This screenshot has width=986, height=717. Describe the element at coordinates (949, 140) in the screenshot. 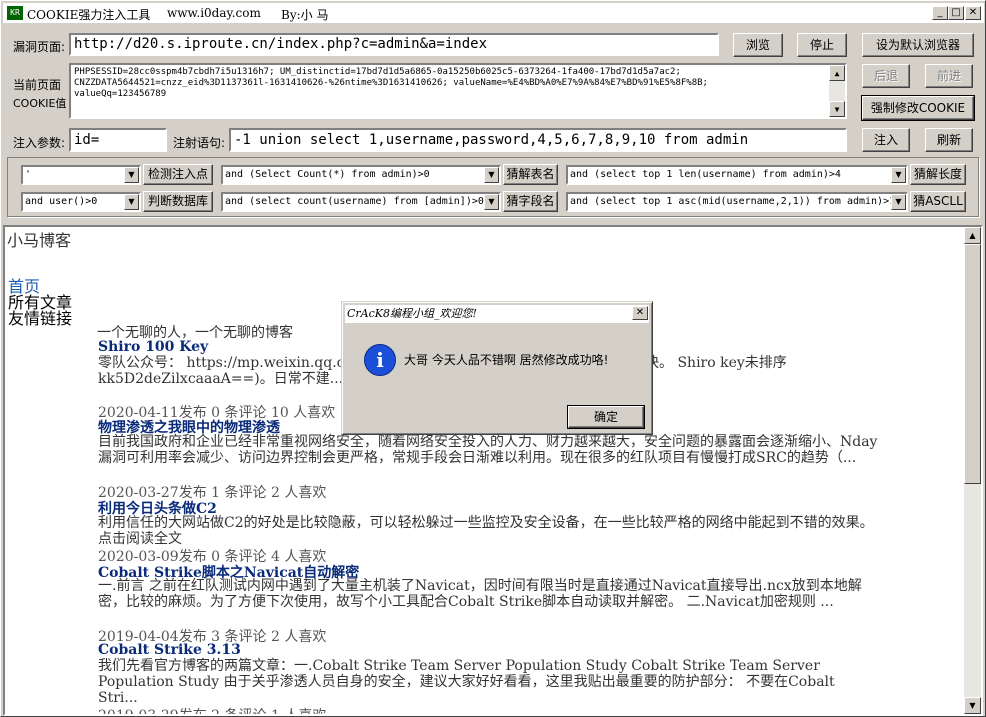

I see `refresh-button: 刷新` at that location.